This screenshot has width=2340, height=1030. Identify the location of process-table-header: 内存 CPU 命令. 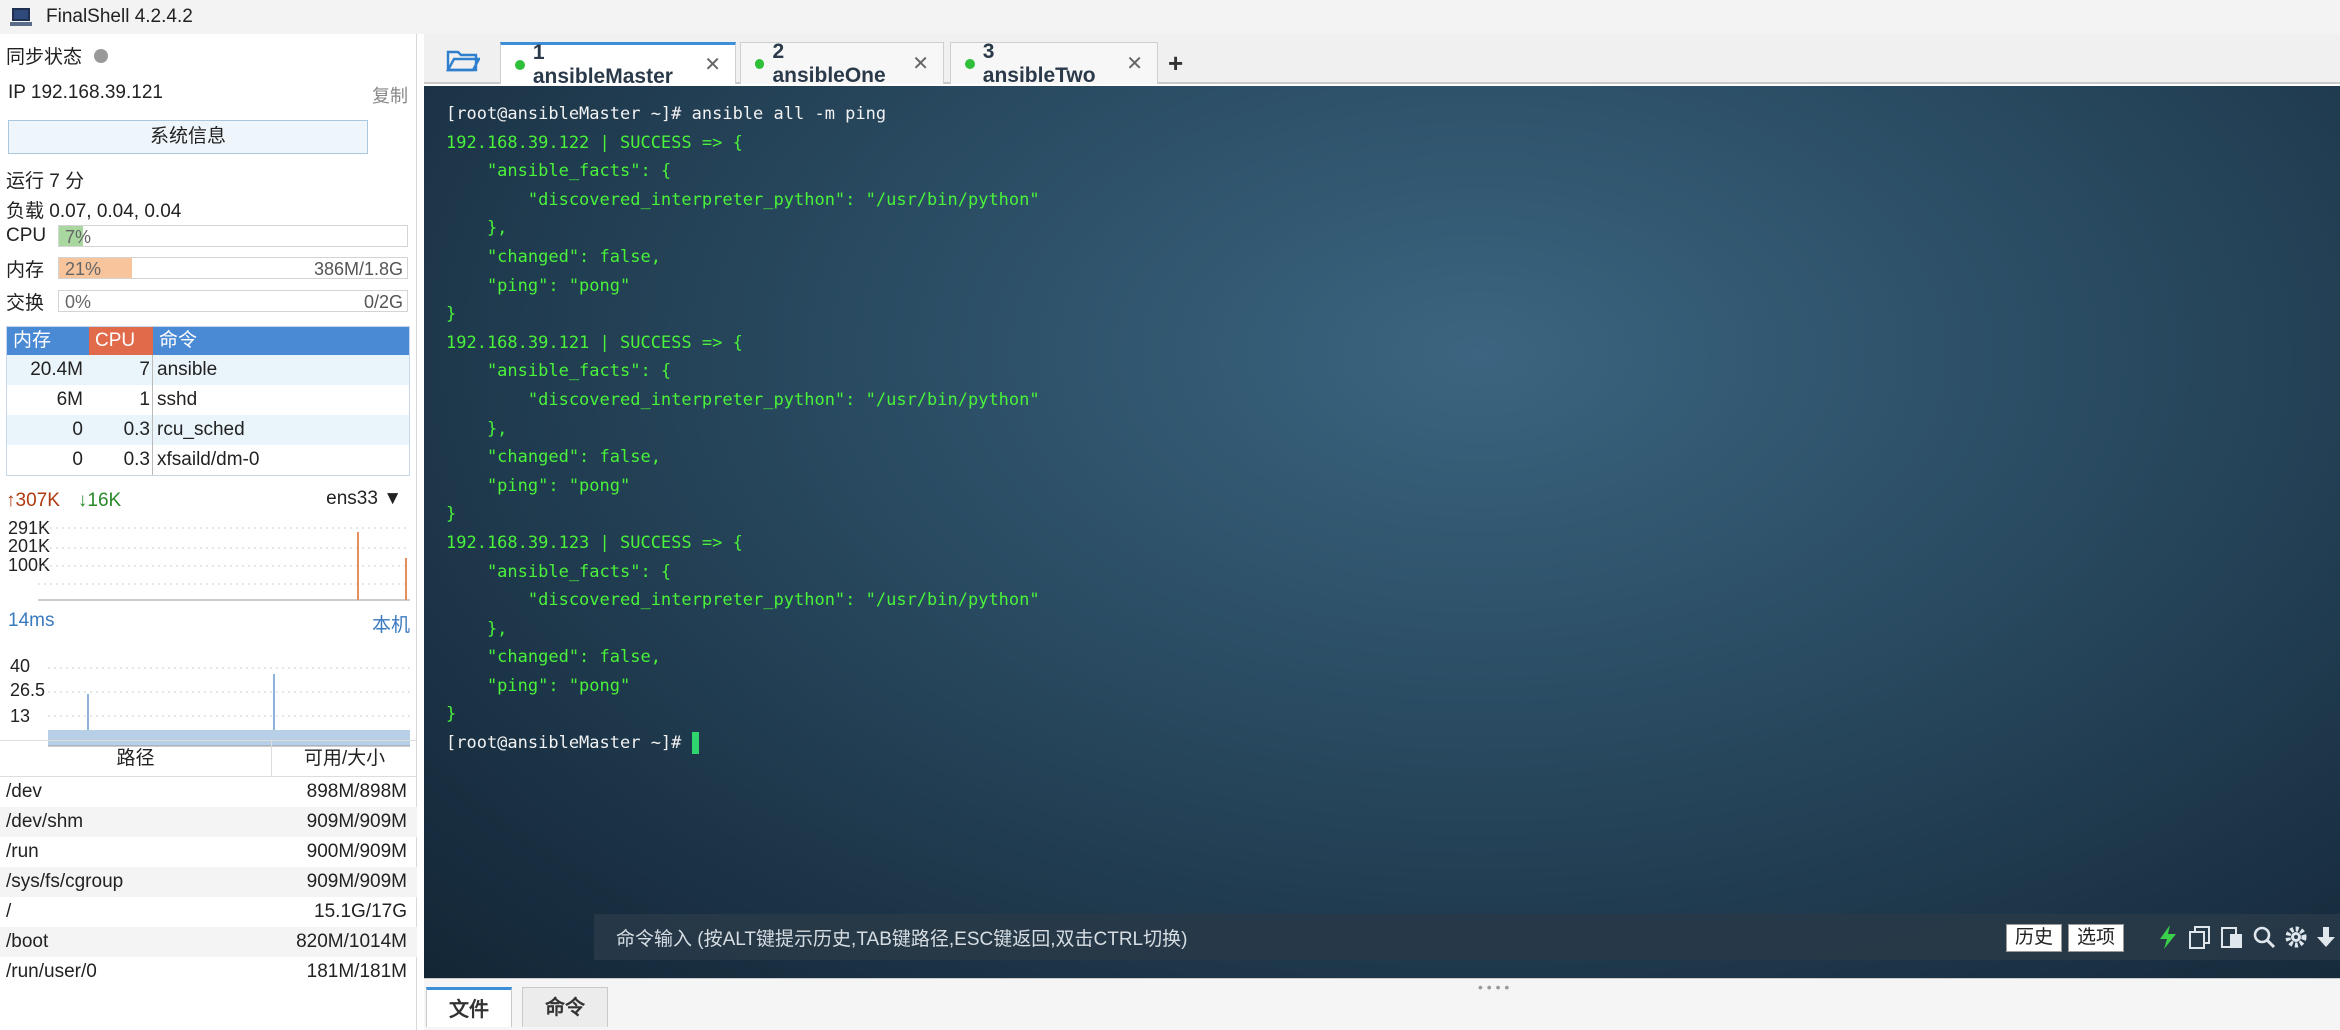
(208, 341).